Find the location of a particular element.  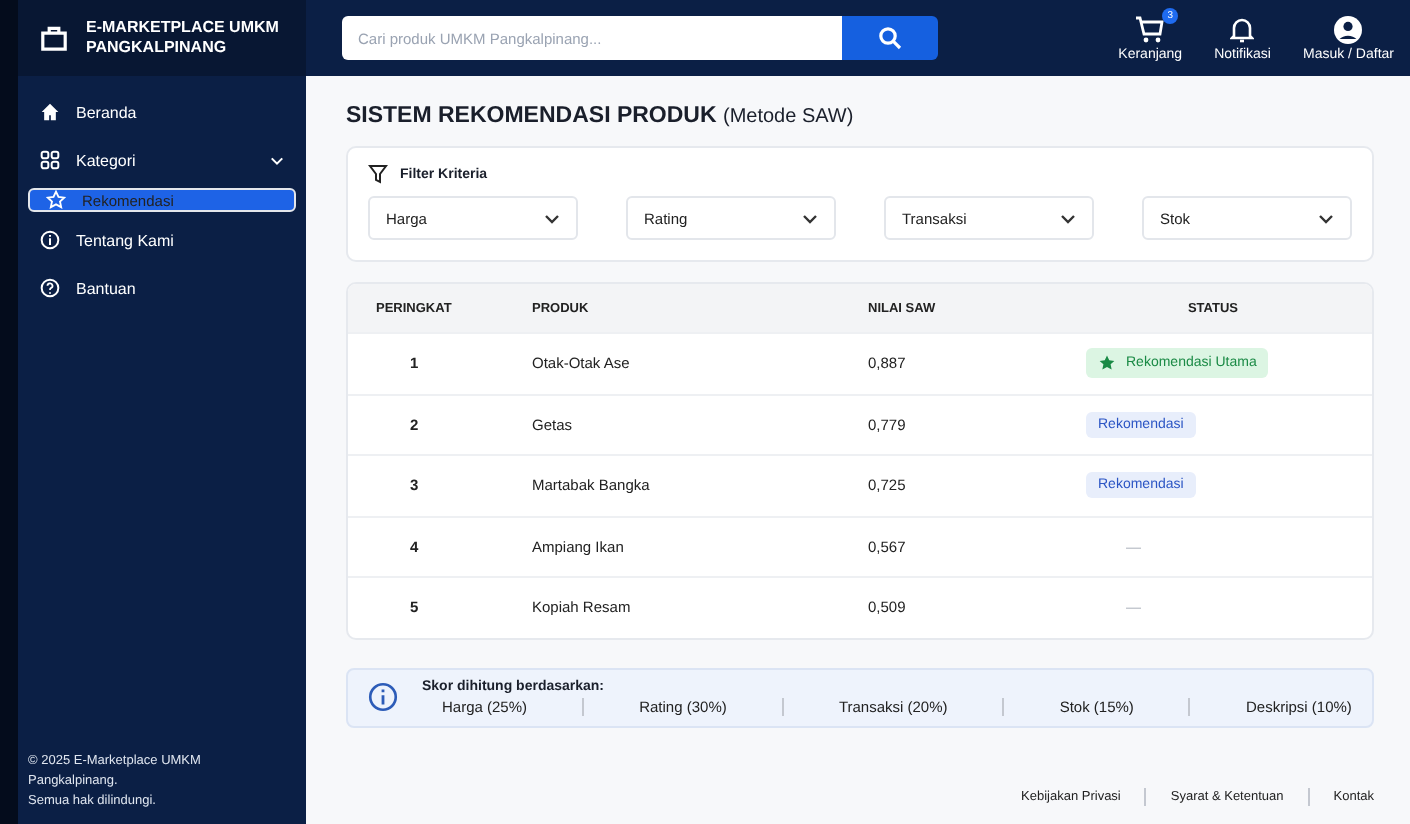

search-button is located at coordinates (890, 38).